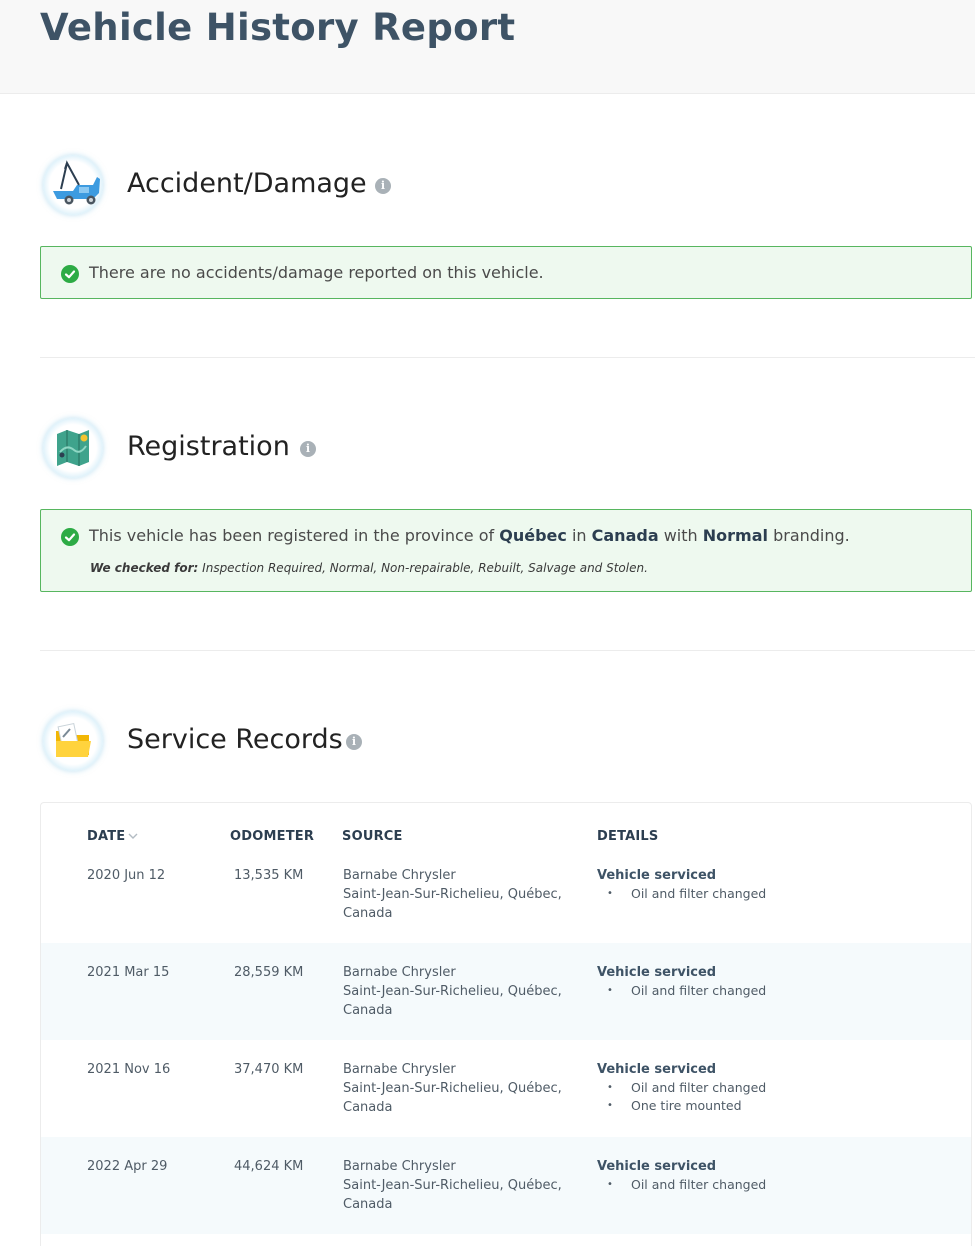 This screenshot has height=1246, width=975. I want to click on folder-icon, so click(73, 741).